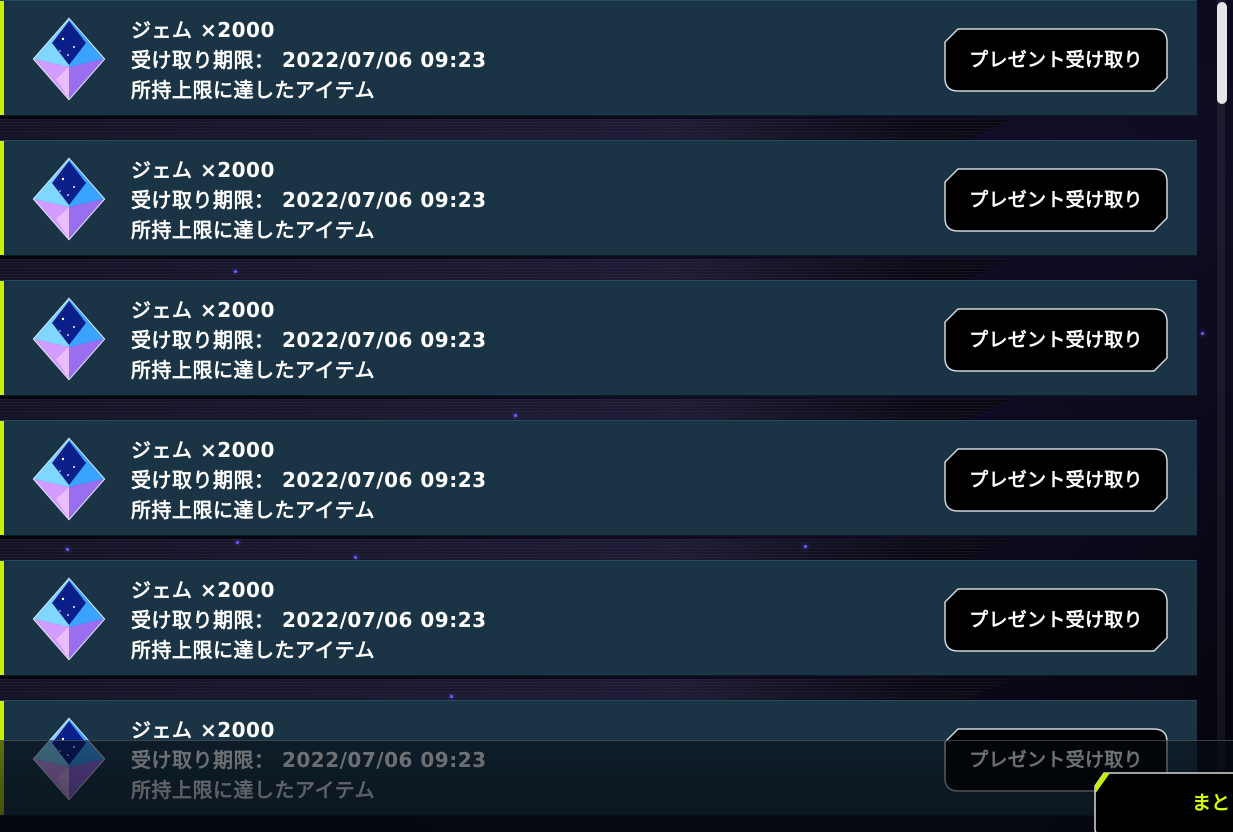 The width and height of the screenshot is (1233, 832). I want to click on scrollbar-track, so click(1221, 416).